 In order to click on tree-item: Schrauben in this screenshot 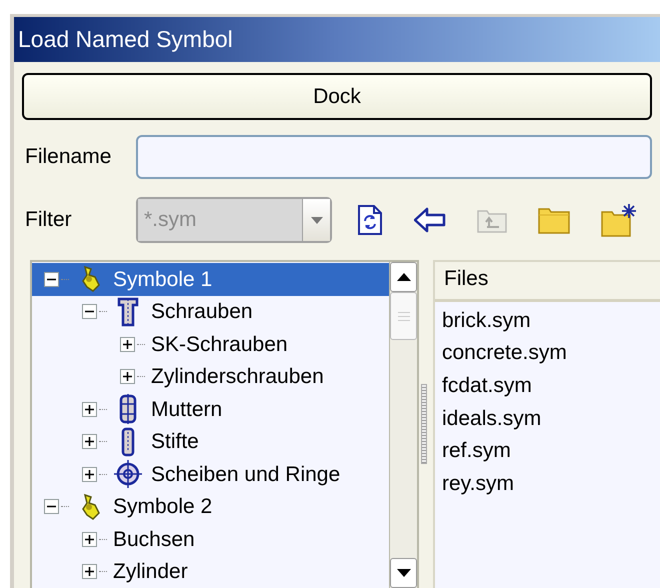, I will do `click(202, 312)`.